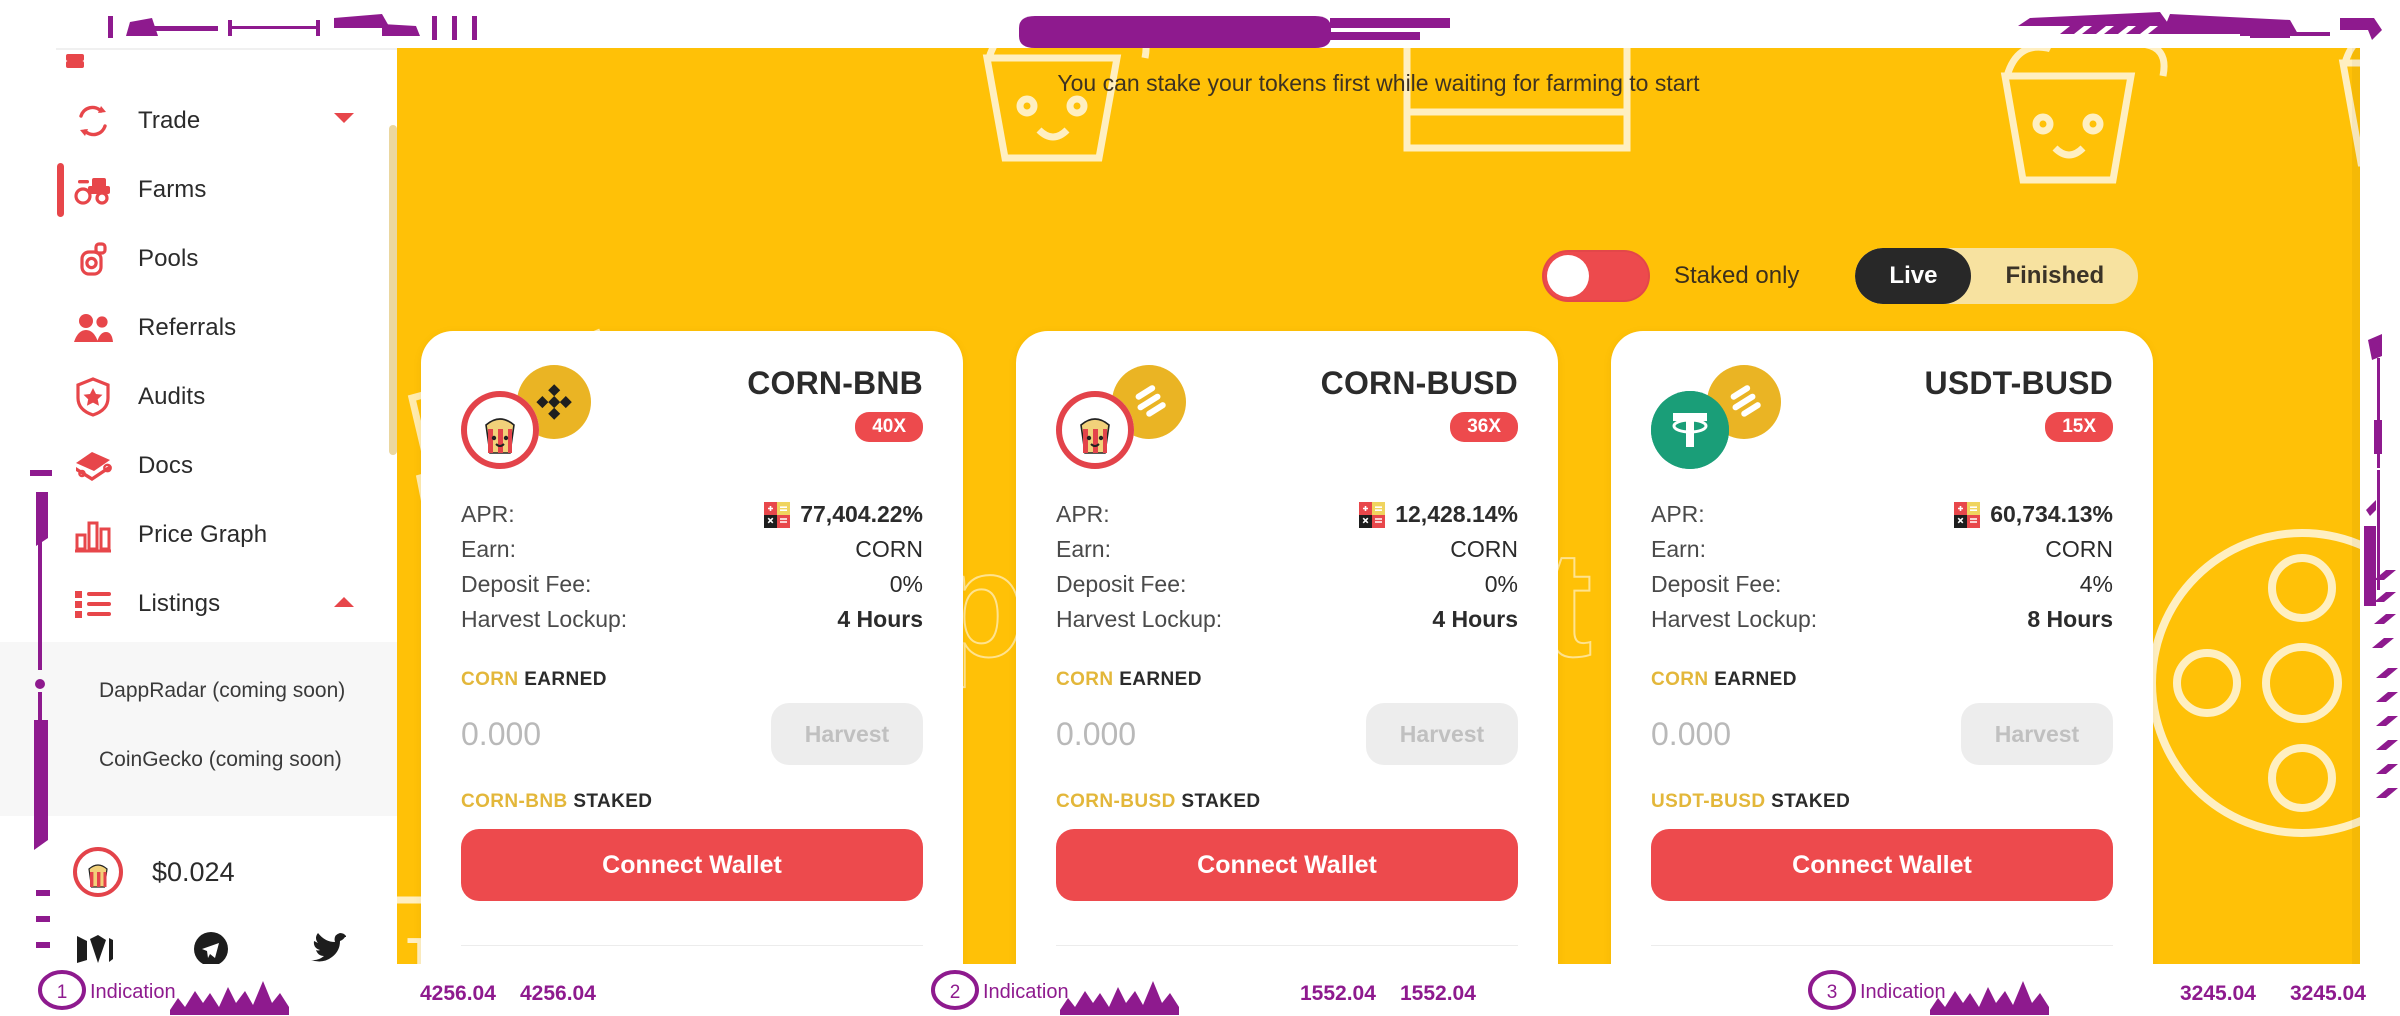  I want to click on earned-suffix: EARNED, so click(1160, 679).